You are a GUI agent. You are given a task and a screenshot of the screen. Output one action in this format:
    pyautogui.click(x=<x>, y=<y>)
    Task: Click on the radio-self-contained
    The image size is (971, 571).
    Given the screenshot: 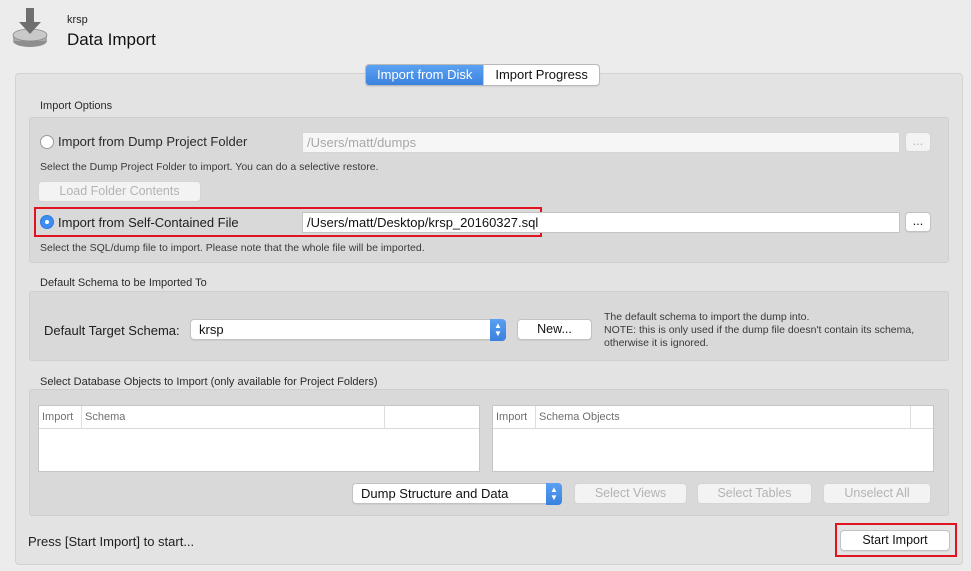 What is the action you would take?
    pyautogui.click(x=47, y=222)
    